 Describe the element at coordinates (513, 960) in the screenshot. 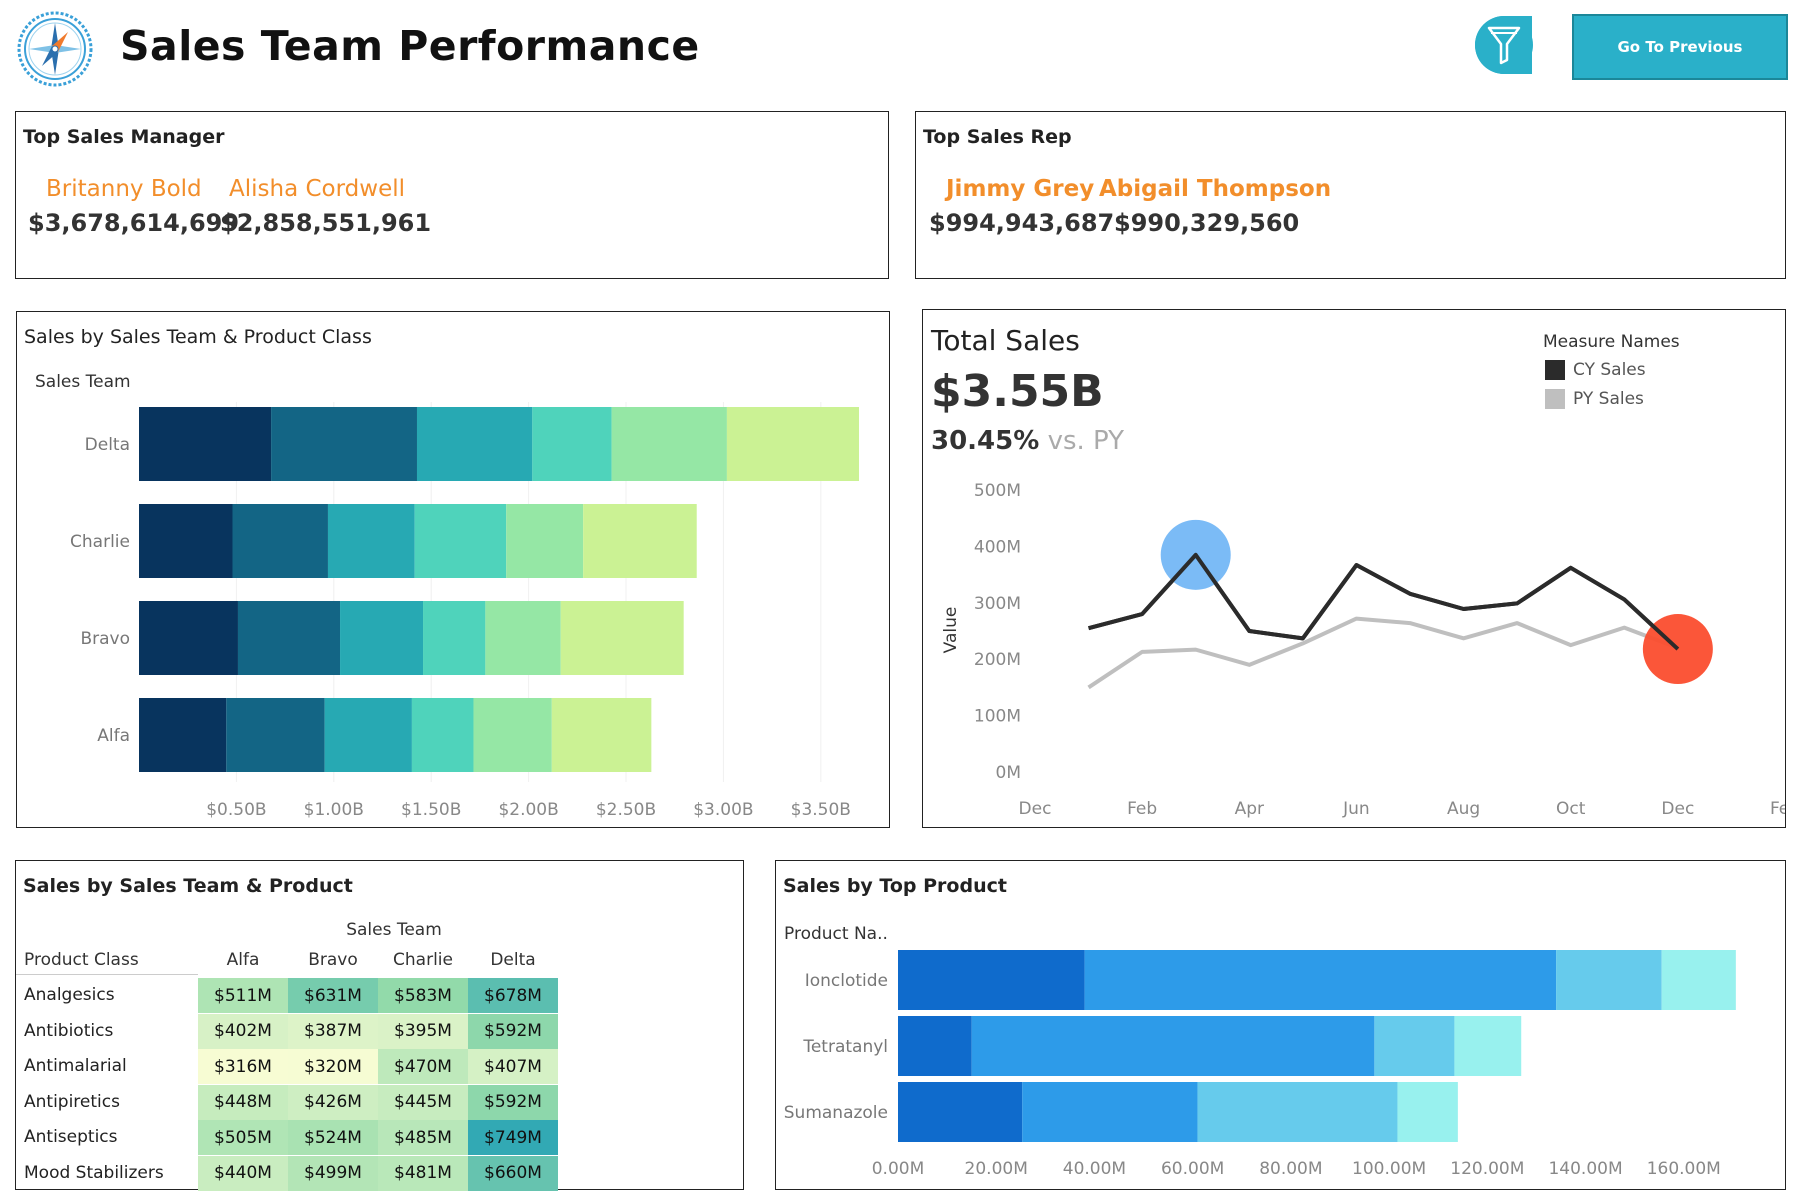

I see `column-label: Delta` at that location.